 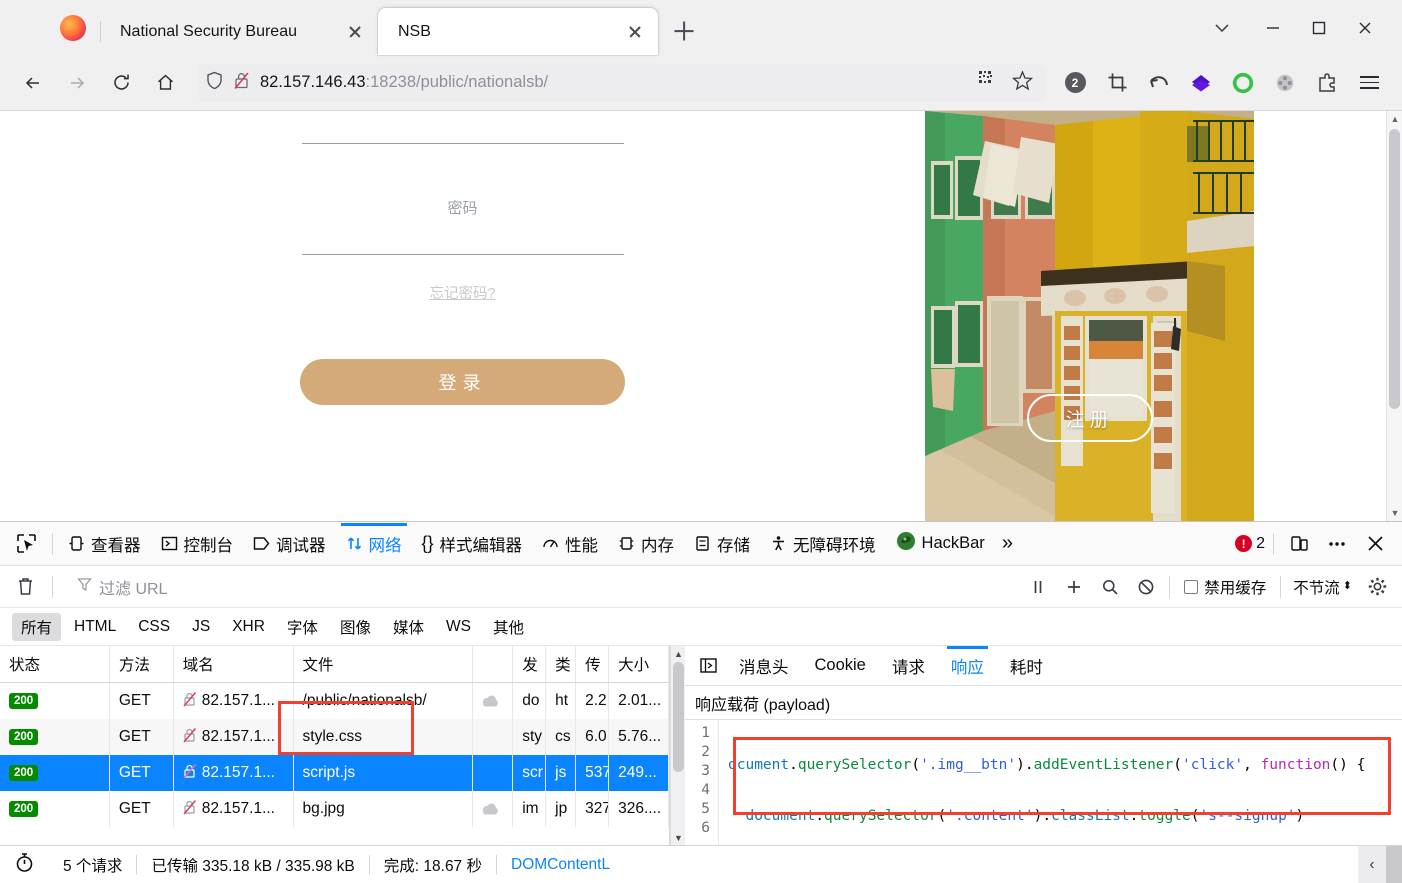 I want to click on tab-performance: 性能, so click(x=570, y=544).